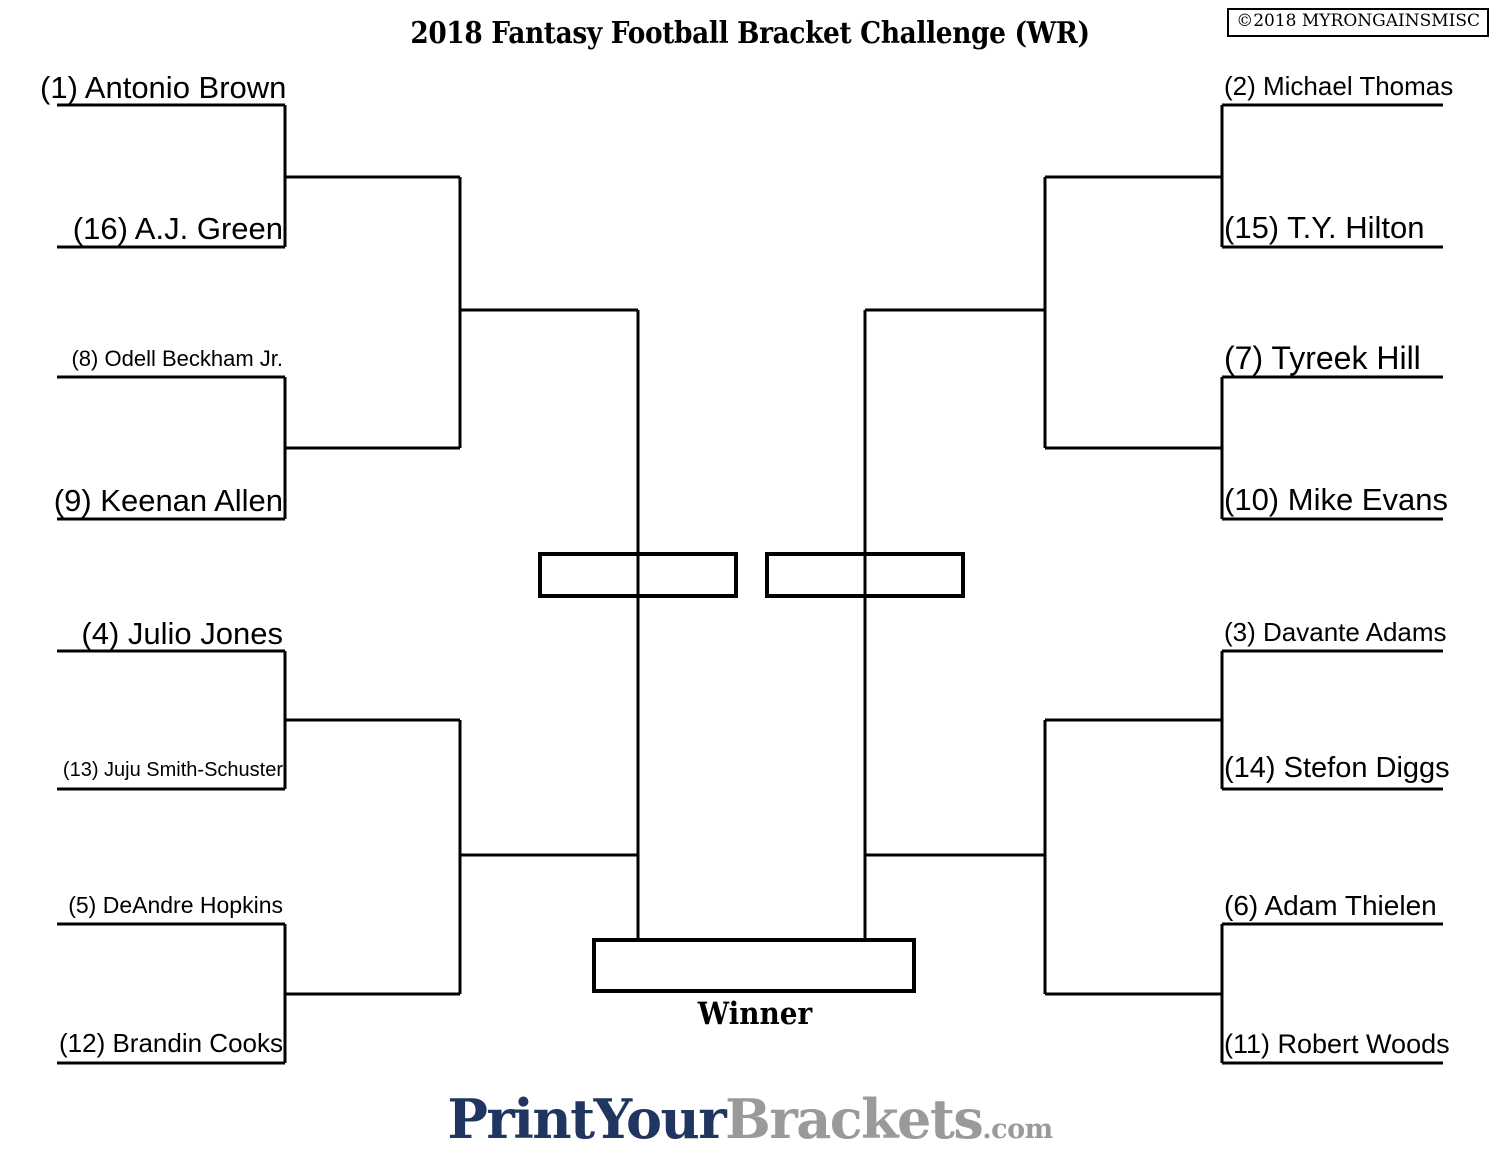  I want to click on seed-label-left-5: (4) Julio Jones, so click(182, 633).